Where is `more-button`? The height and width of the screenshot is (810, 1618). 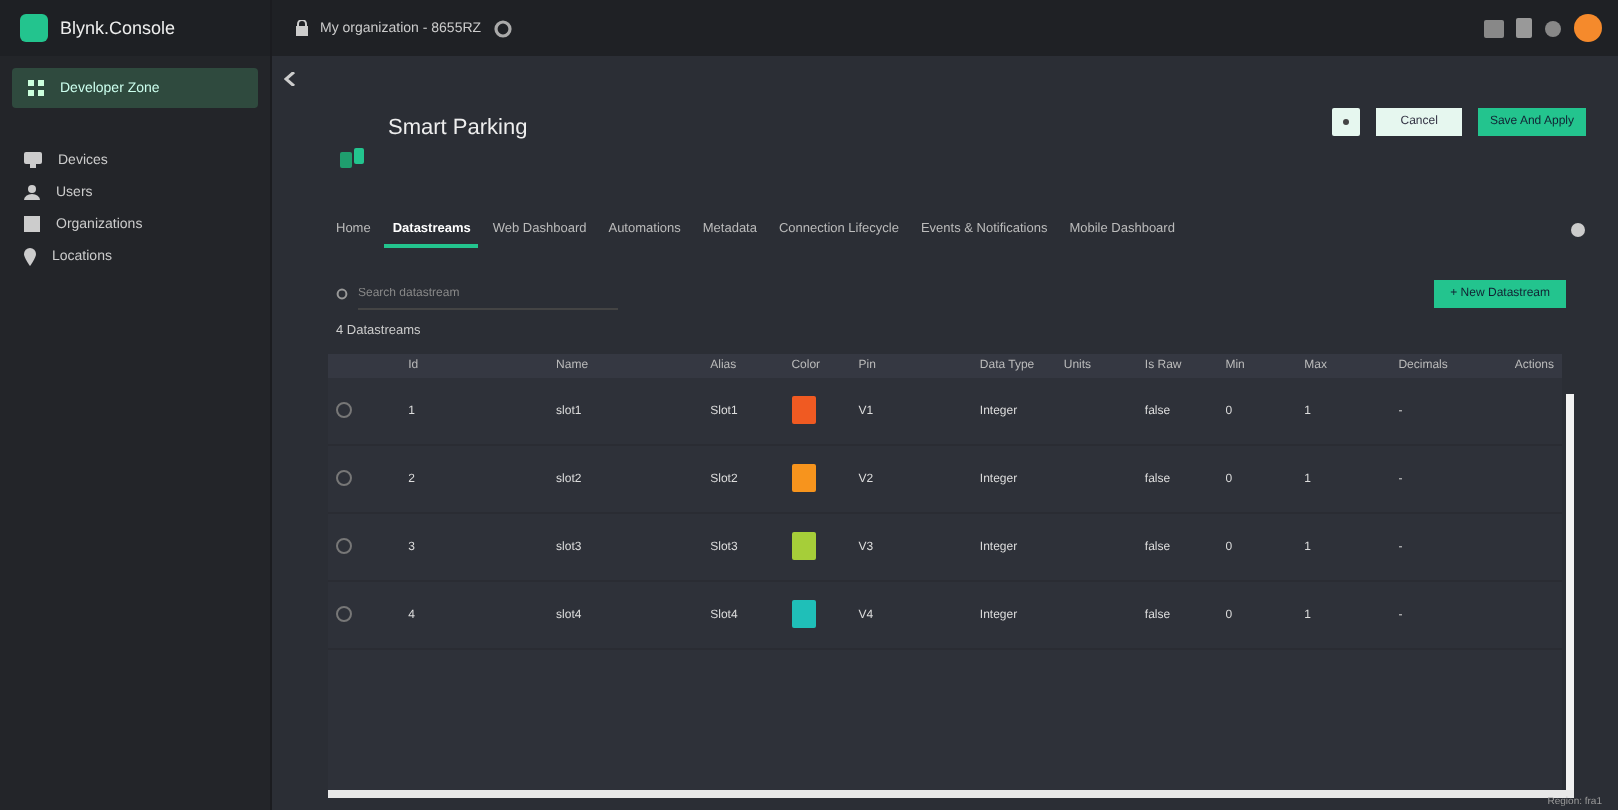
more-button is located at coordinates (1346, 122).